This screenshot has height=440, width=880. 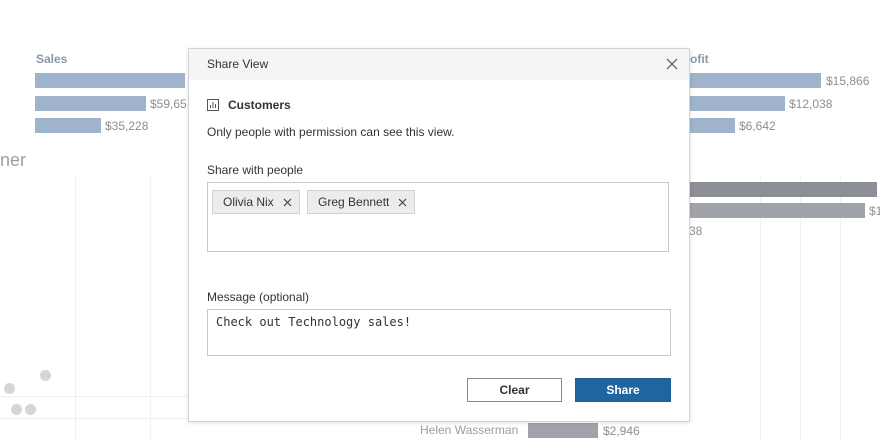 I want to click on message-input: Check out Technology sales!, so click(x=439, y=332).